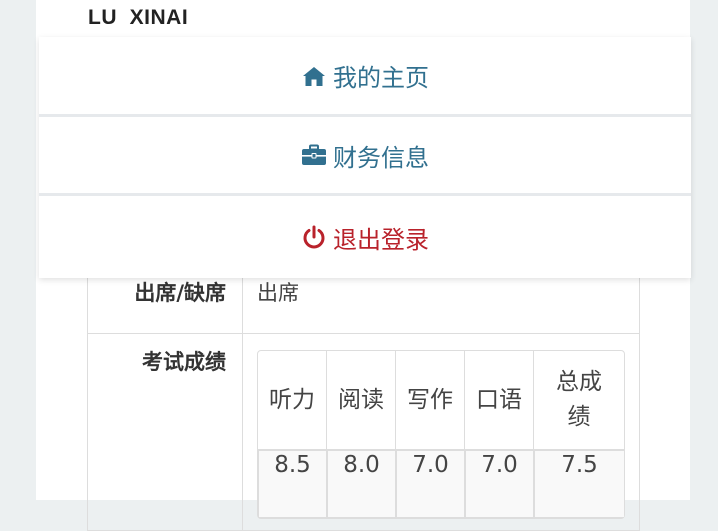 The width and height of the screenshot is (718, 531). Describe the element at coordinates (292, 400) in the screenshot. I see `score-header: 听力` at that location.